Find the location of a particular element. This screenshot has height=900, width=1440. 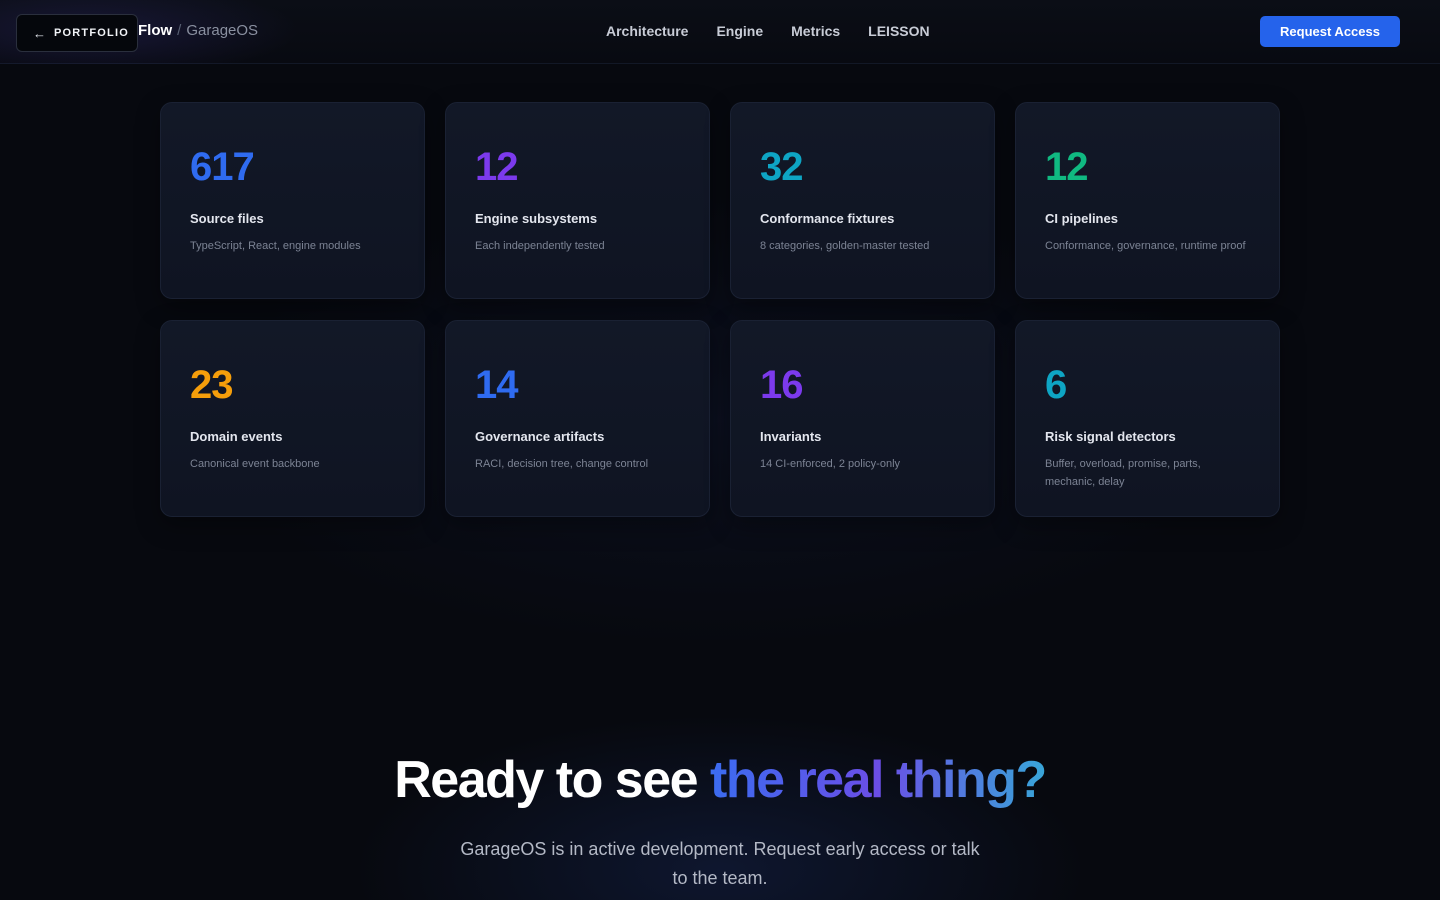

stat-description: Each independently tested is located at coordinates (540, 246).